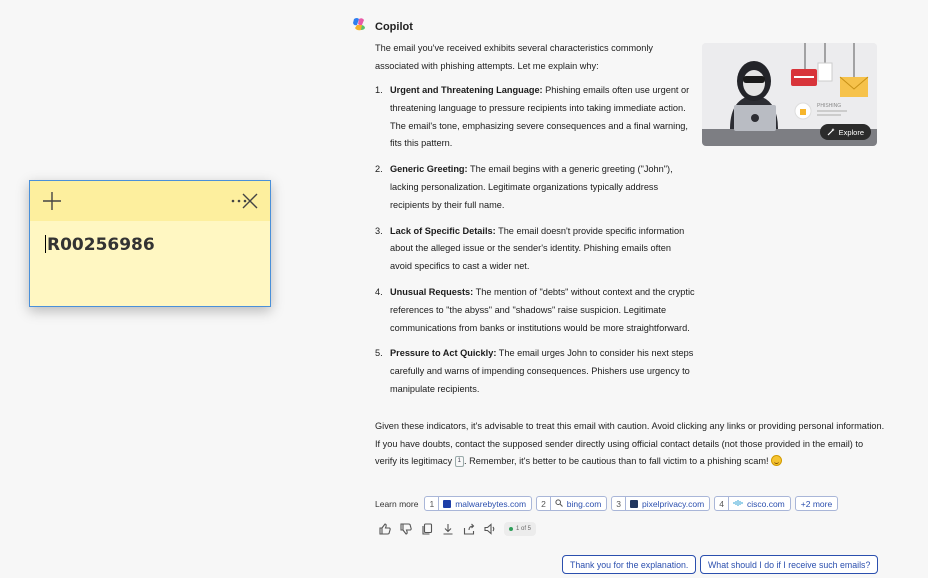  What do you see at coordinates (150, 201) in the screenshot?
I see `sticky-note-toolbar` at bounding box center [150, 201].